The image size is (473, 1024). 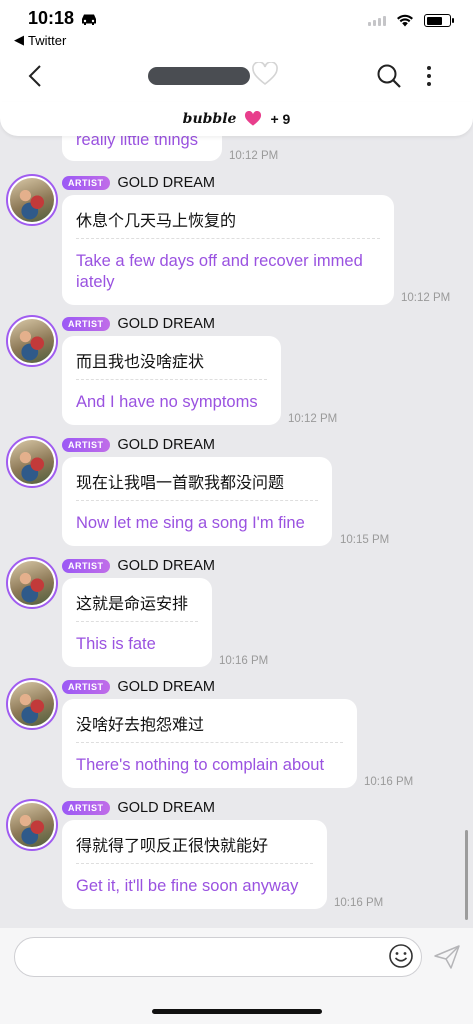 What do you see at coordinates (439, 20) in the screenshot?
I see `battery-icon` at bounding box center [439, 20].